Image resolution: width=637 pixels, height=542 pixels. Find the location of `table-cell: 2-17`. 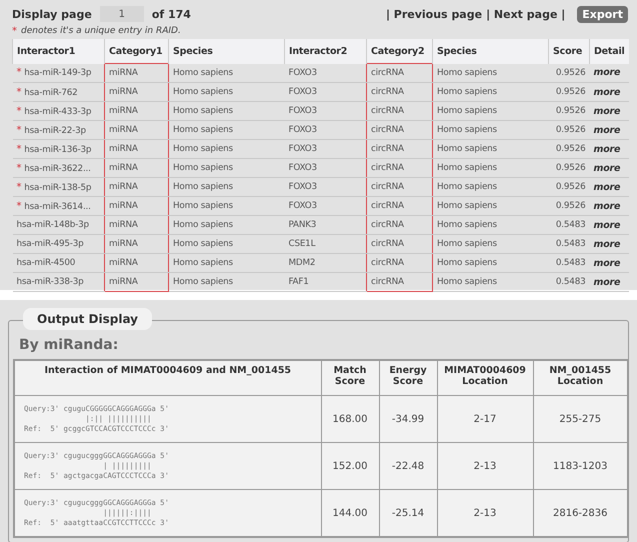

table-cell: 2-17 is located at coordinates (485, 419).